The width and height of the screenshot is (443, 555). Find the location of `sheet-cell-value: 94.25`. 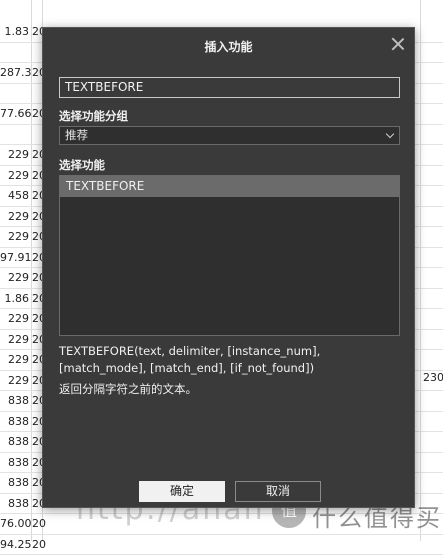

sheet-cell-value: 94.25 is located at coordinates (16, 545).